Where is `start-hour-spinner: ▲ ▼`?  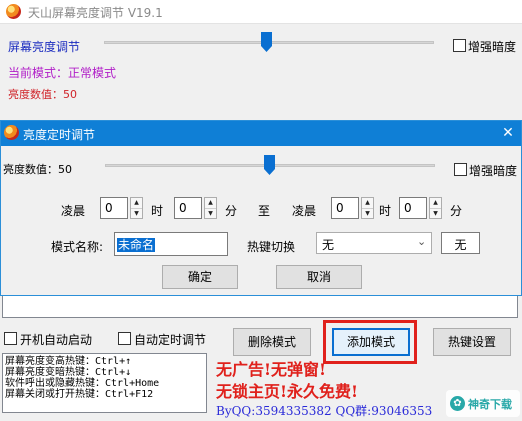
start-hour-spinner: ▲ ▼ is located at coordinates (136, 208).